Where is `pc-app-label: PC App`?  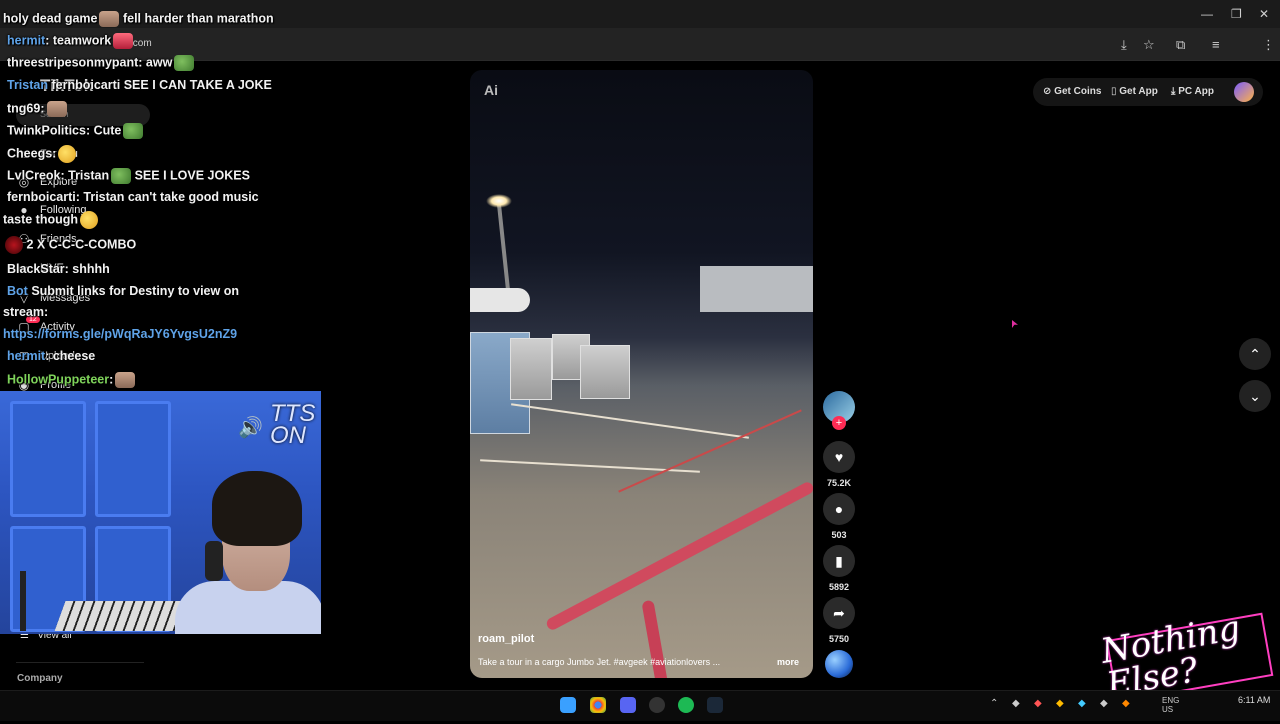 pc-app-label: PC App is located at coordinates (1196, 91).